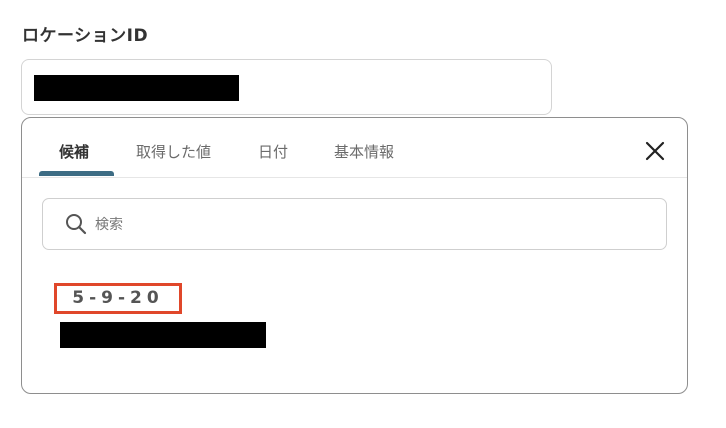 The image size is (726, 428). I want to click on search-box, so click(354, 224).